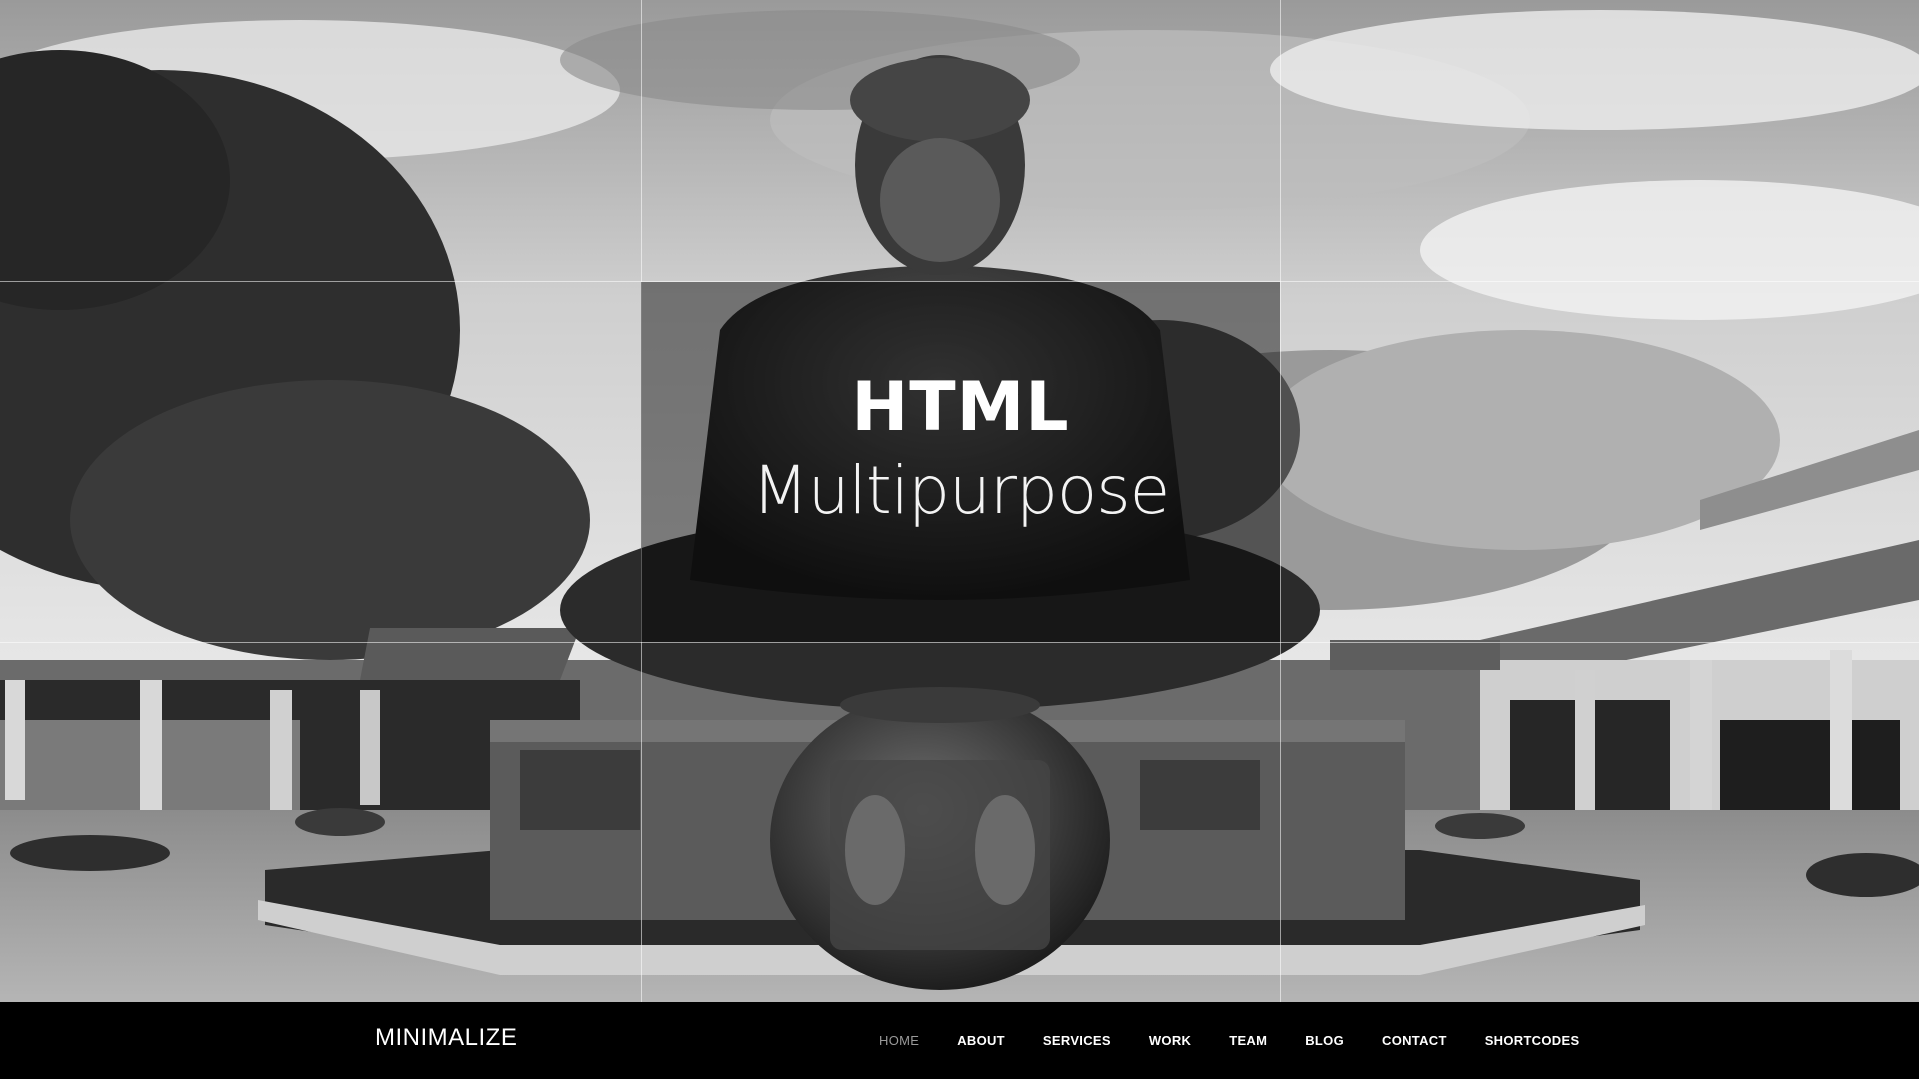  I want to click on nav-link-team: TEAM, so click(1248, 1040).